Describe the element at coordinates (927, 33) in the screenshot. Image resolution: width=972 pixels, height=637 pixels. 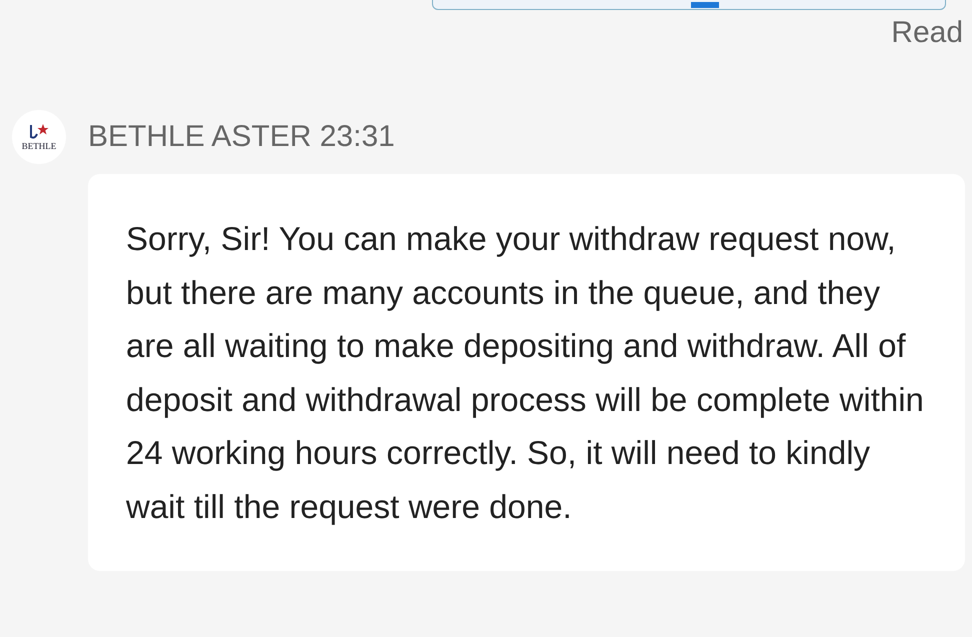
I see `read-status: Read` at that location.